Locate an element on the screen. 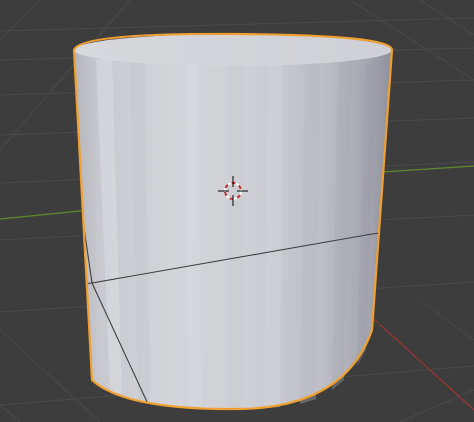 Image resolution: width=474 pixels, height=422 pixels. y-axis-line is located at coordinates (45, 214).